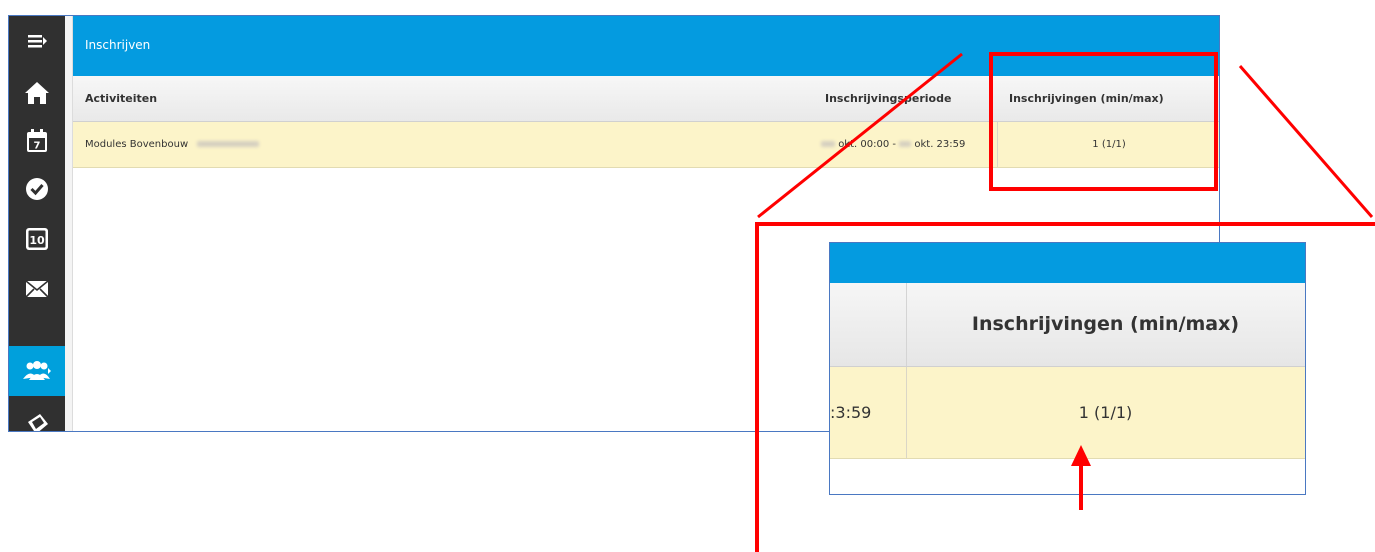 Image resolution: width=1375 pixels, height=552 pixels. What do you see at coordinates (443, 98) in the screenshot?
I see `column-header-activities: Activiteiten` at bounding box center [443, 98].